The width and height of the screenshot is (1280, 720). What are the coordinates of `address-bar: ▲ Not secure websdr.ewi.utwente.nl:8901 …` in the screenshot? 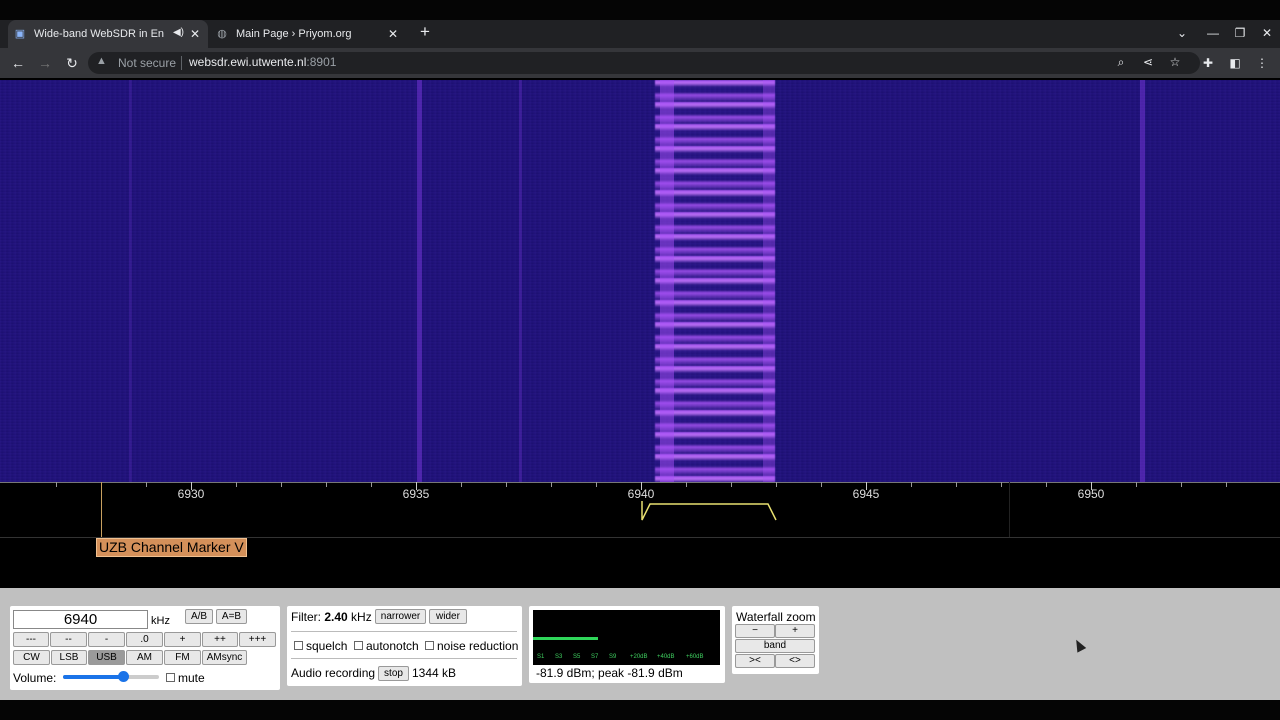 It's located at (644, 63).